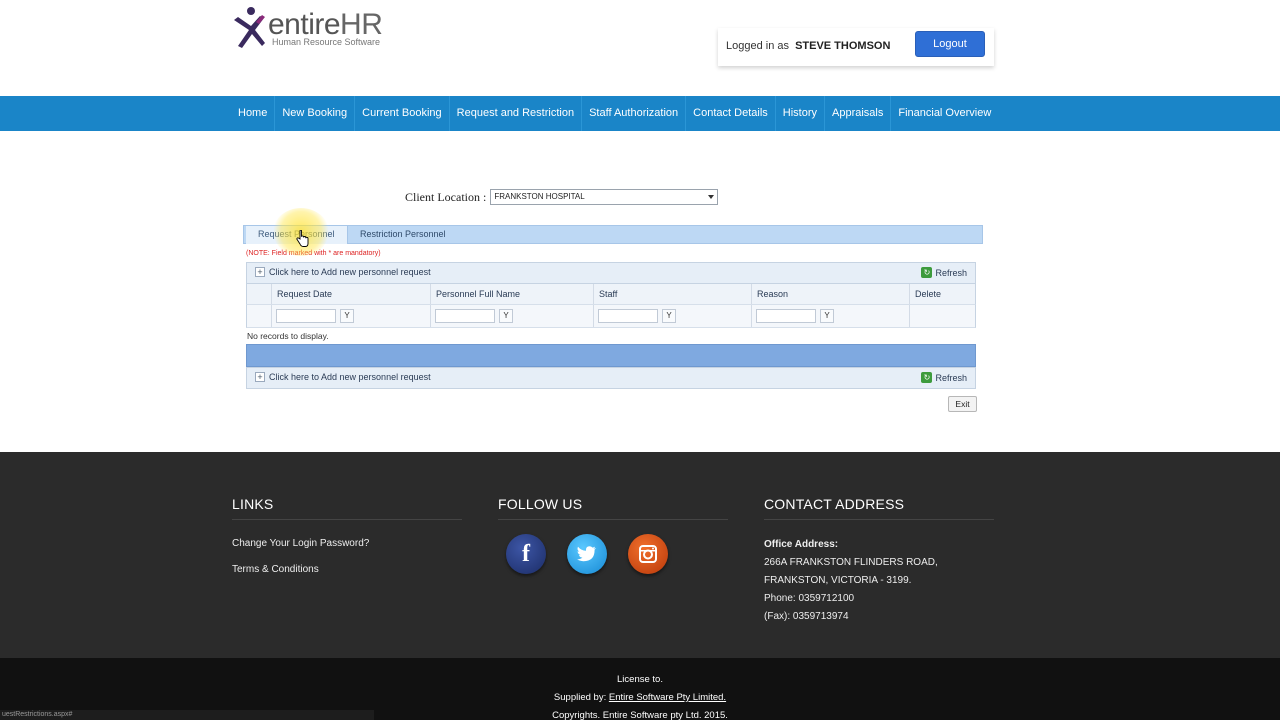 The width and height of the screenshot is (1280, 721). I want to click on filter-cell-staff: Y, so click(672, 316).